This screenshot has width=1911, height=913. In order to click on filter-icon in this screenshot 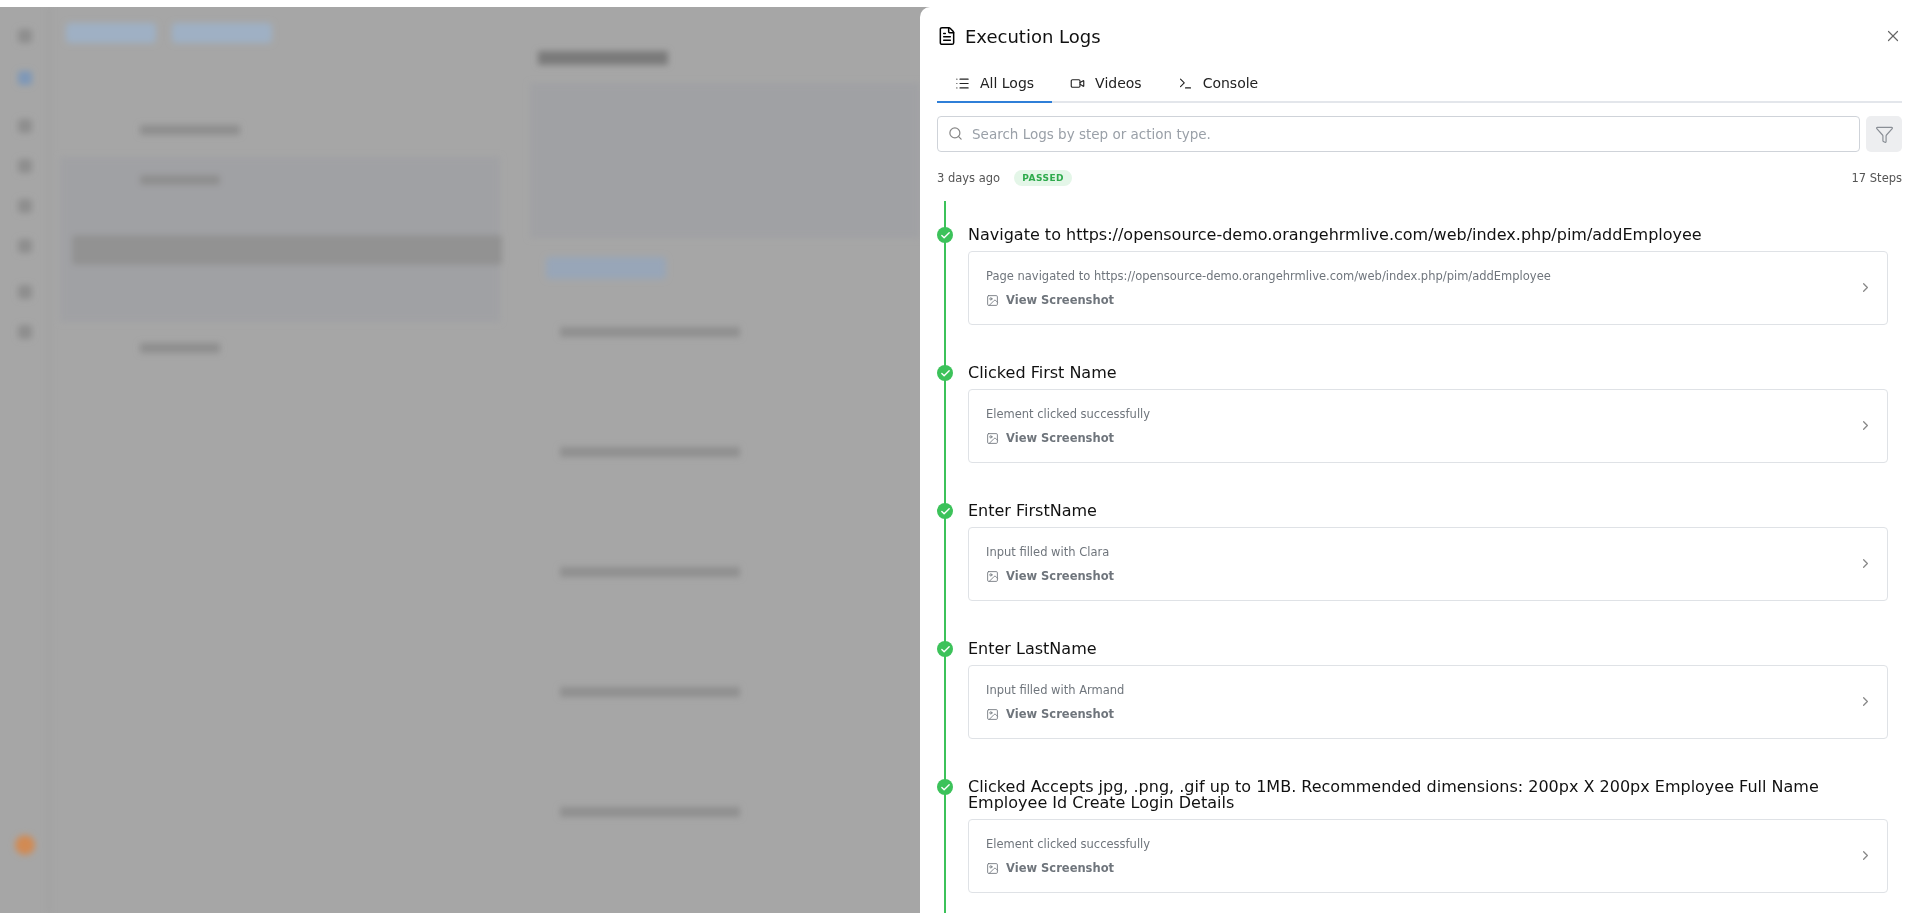, I will do `click(1884, 134)`.